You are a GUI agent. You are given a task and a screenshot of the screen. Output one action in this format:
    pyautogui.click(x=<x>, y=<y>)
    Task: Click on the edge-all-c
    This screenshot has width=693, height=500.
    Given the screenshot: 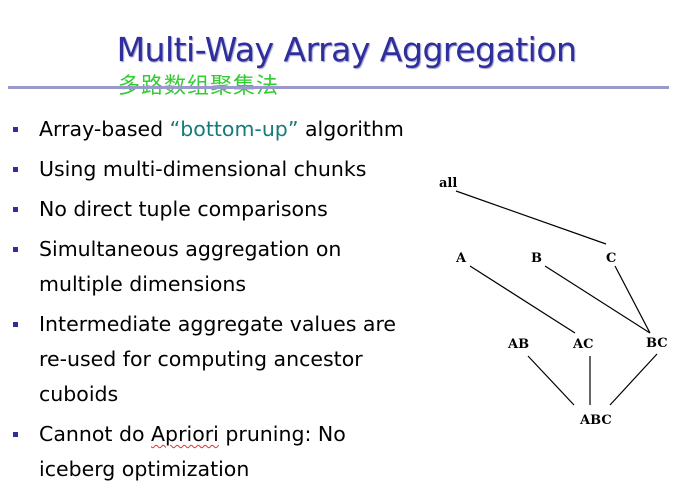 What is the action you would take?
    pyautogui.click(x=531, y=217)
    